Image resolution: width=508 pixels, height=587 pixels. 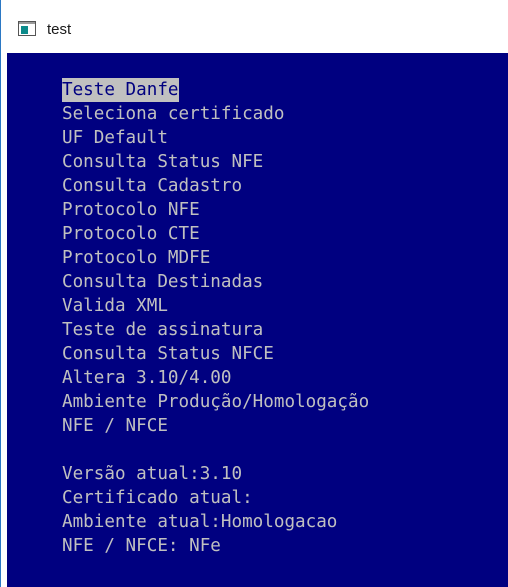 What do you see at coordinates (146, 378) in the screenshot?
I see `menu-item-altera-versao: Altera 3.10/4.00` at bounding box center [146, 378].